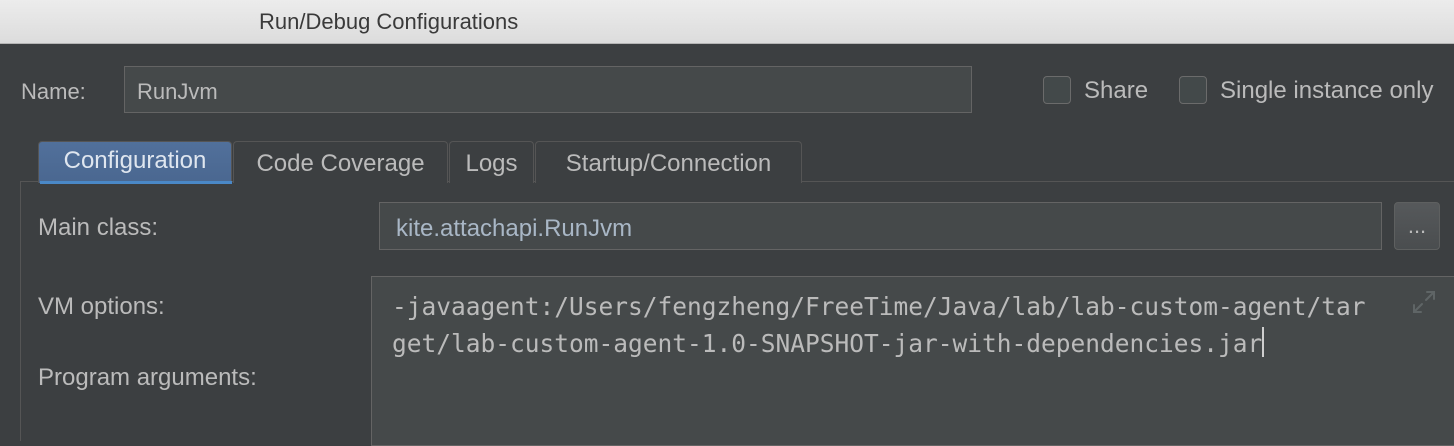 The width and height of the screenshot is (1454, 446). Describe the element at coordinates (880, 226) in the screenshot. I see `main-class-input: kite.attachapi.RunJvm` at that location.